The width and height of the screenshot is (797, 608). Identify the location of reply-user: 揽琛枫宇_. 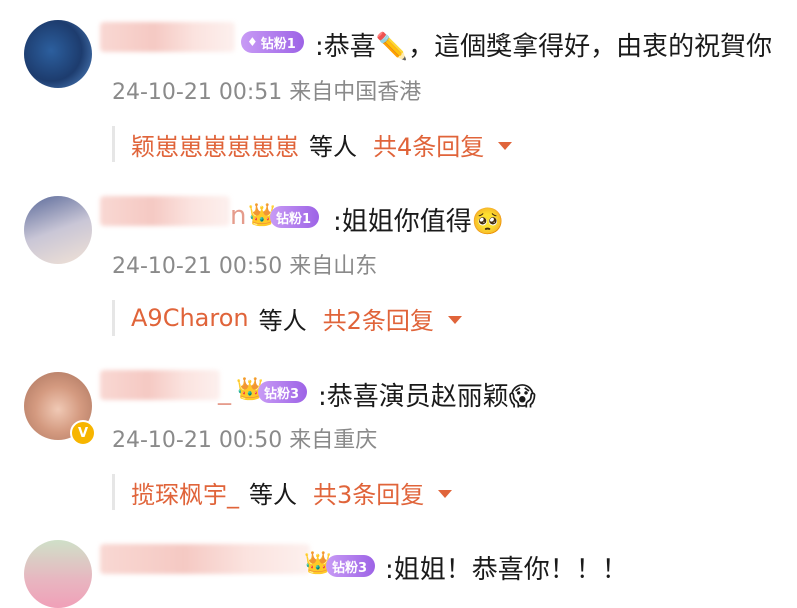
(185, 492).